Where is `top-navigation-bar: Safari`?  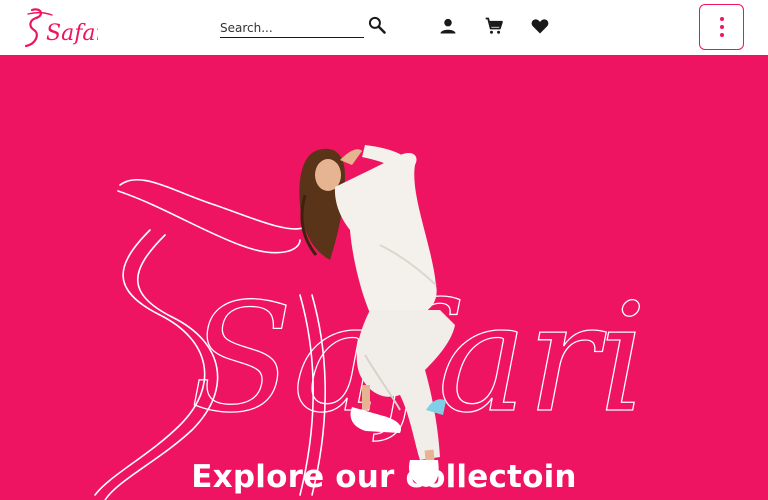 top-navigation-bar: Safari is located at coordinates (384, 27).